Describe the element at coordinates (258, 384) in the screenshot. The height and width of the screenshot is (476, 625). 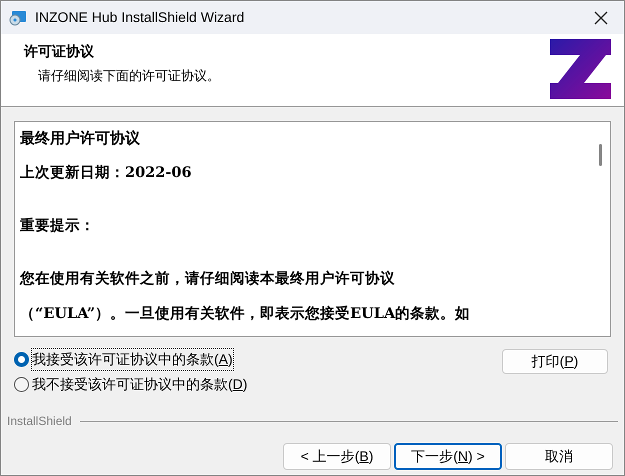
I see `radio-option: 我不接受该许可证协议中的条款(D)` at that location.